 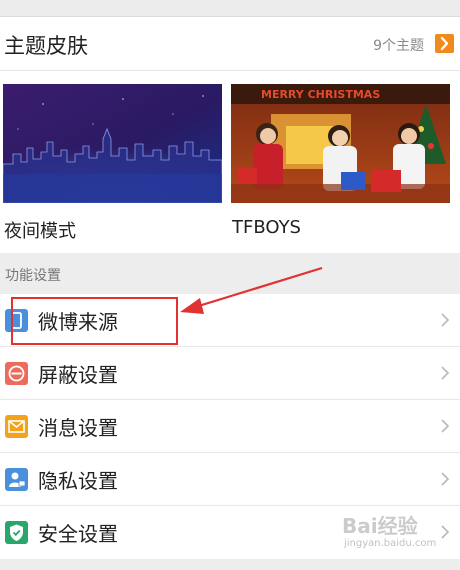 What do you see at coordinates (16, 479) in the screenshot?
I see `user-lock-icon` at bounding box center [16, 479].